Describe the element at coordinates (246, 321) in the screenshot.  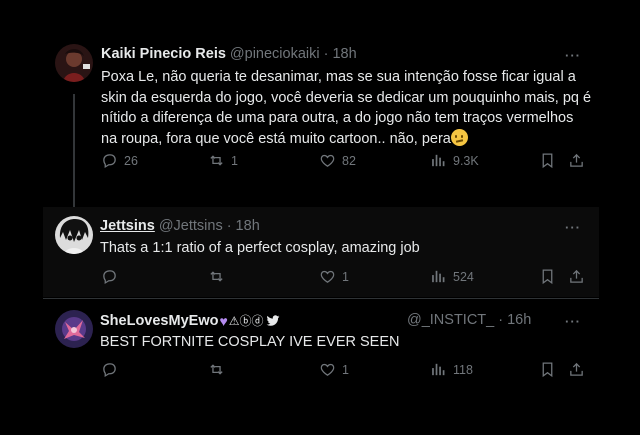
I see `name-symbols: ⚠︎ⓑⓓ` at that location.